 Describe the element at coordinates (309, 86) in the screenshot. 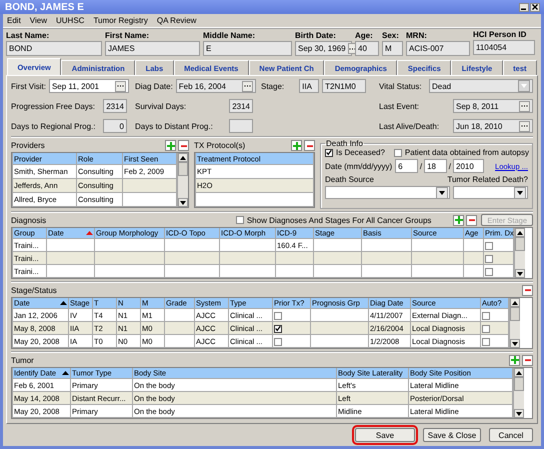

I see `stage-field: IIA` at that location.